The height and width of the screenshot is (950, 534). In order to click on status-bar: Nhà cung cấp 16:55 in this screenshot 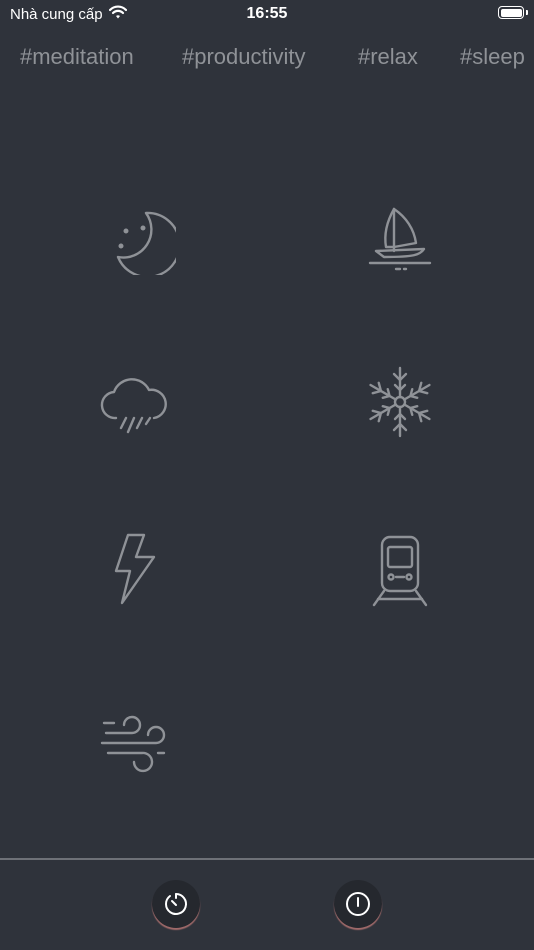, I will do `click(267, 14)`.